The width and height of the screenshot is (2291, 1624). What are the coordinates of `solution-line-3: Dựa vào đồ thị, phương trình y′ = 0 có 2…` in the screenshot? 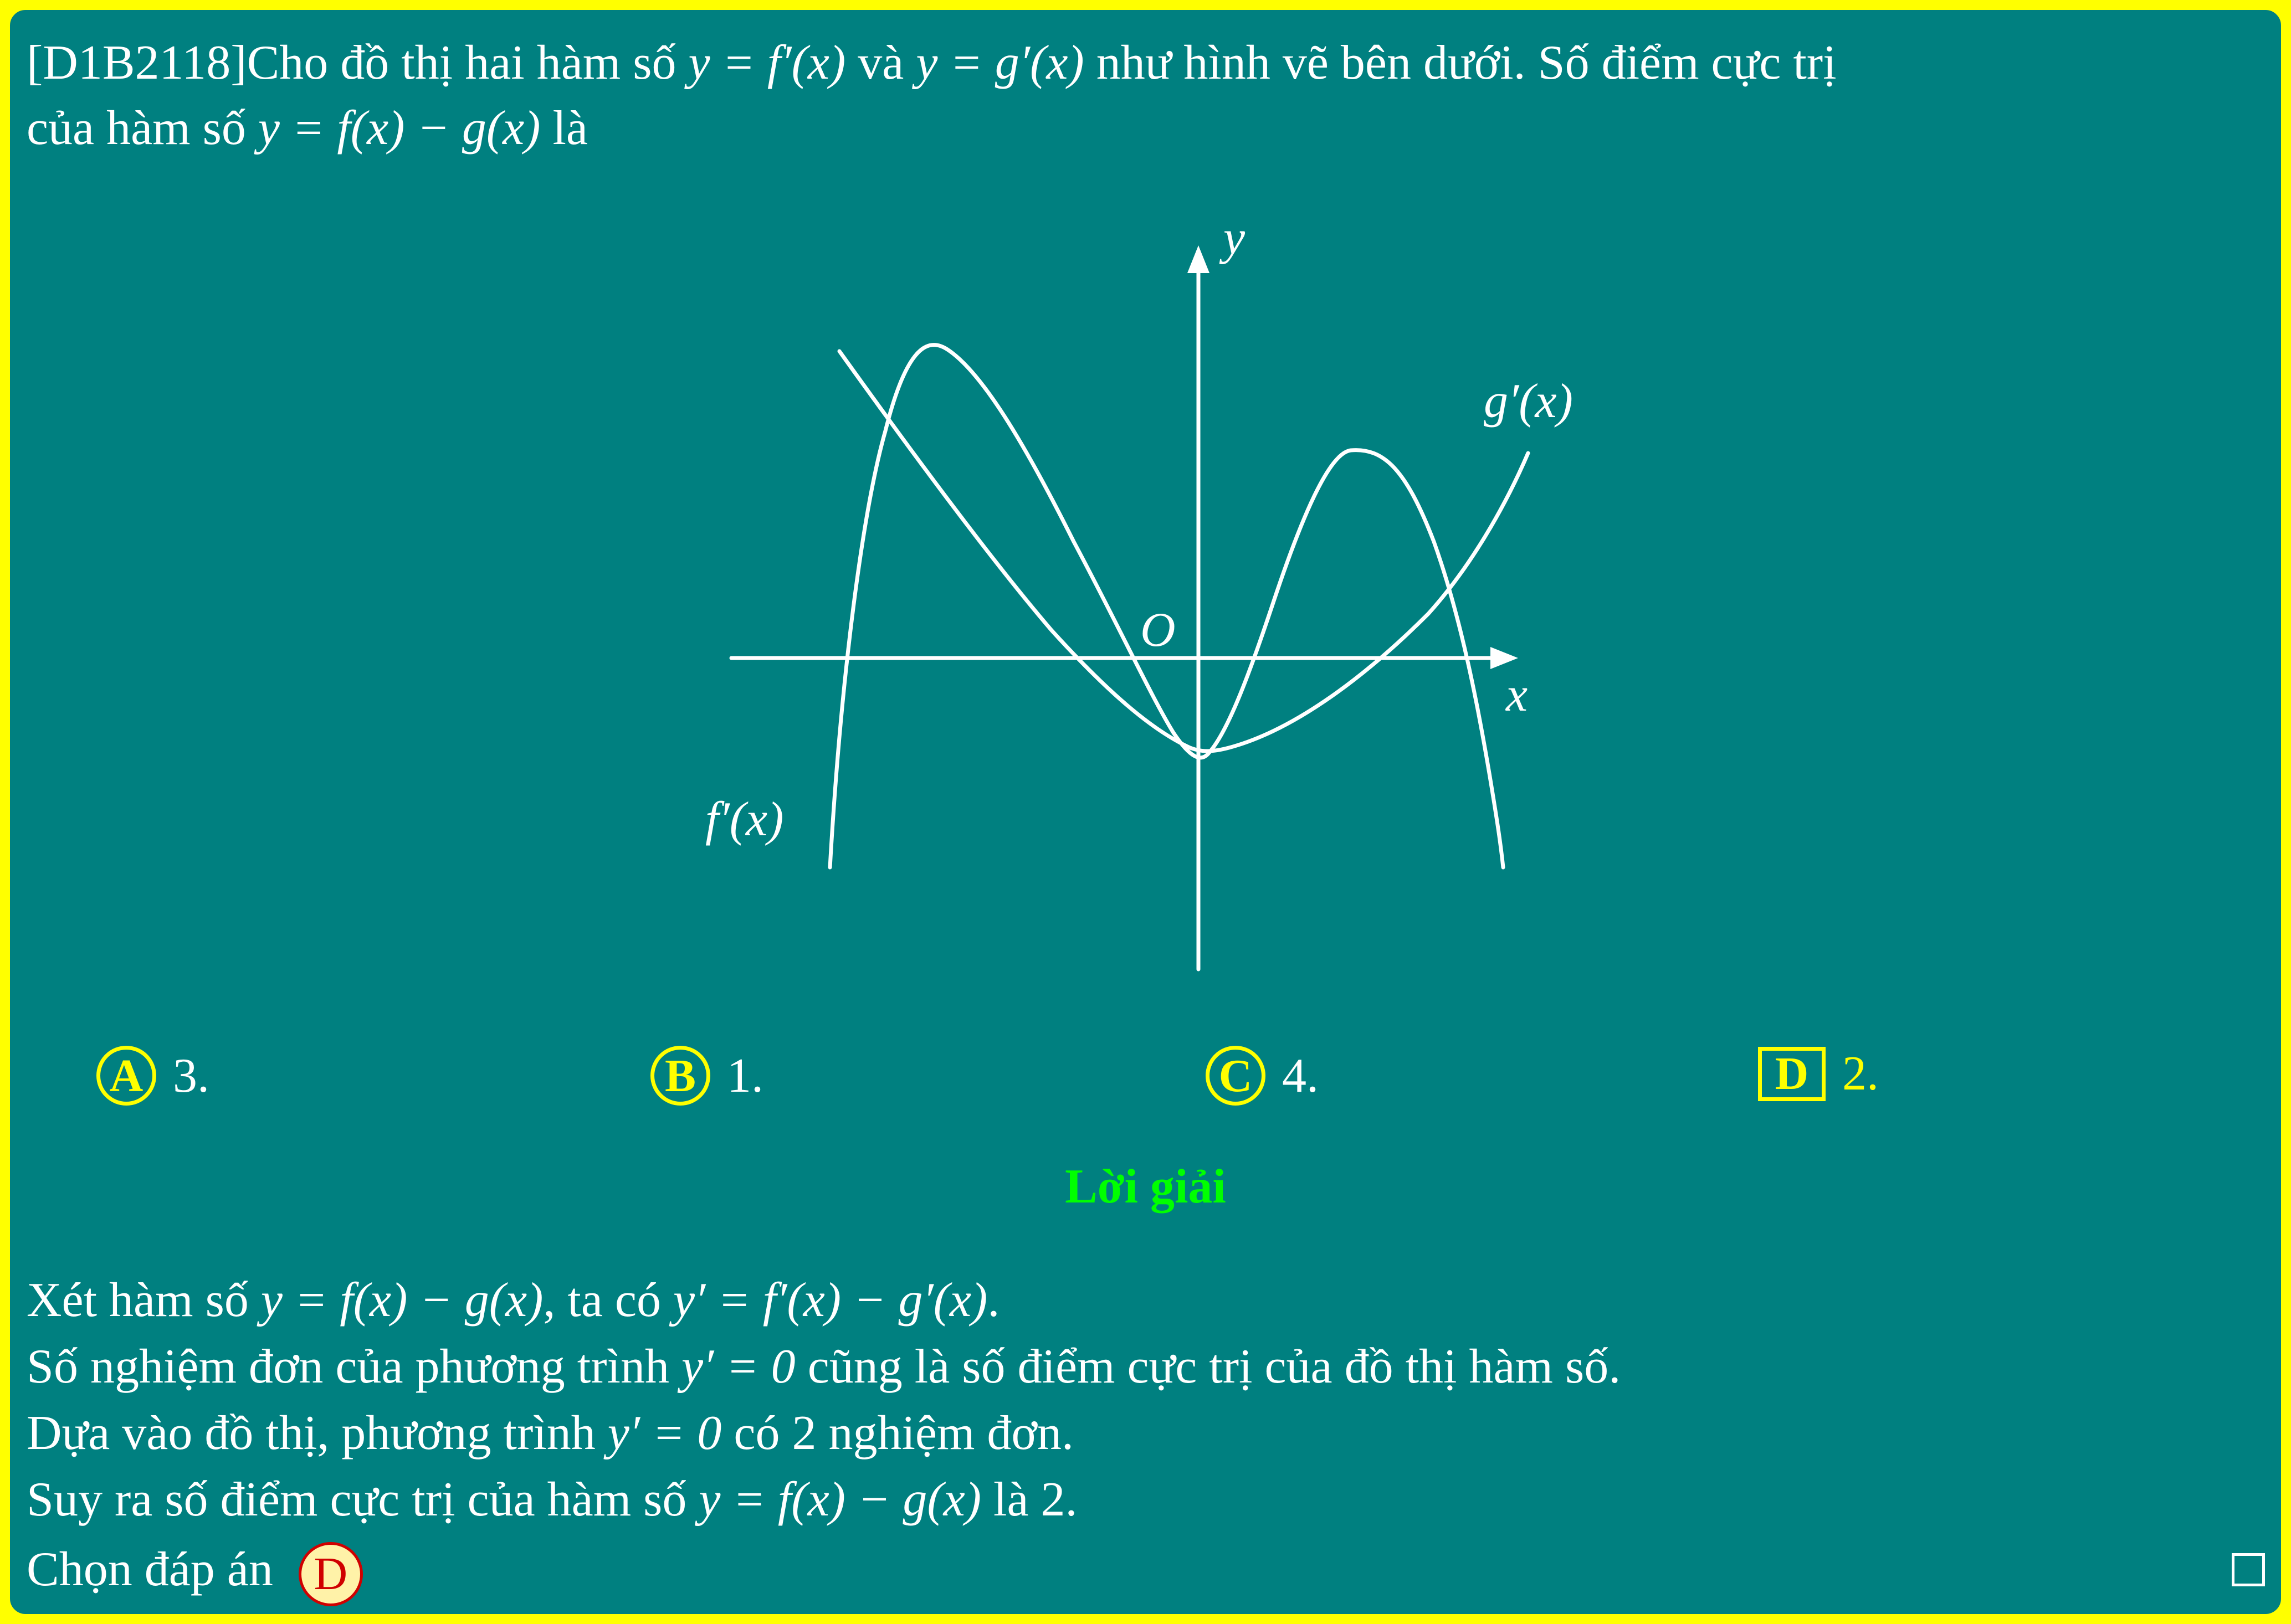 It's located at (550, 1433).